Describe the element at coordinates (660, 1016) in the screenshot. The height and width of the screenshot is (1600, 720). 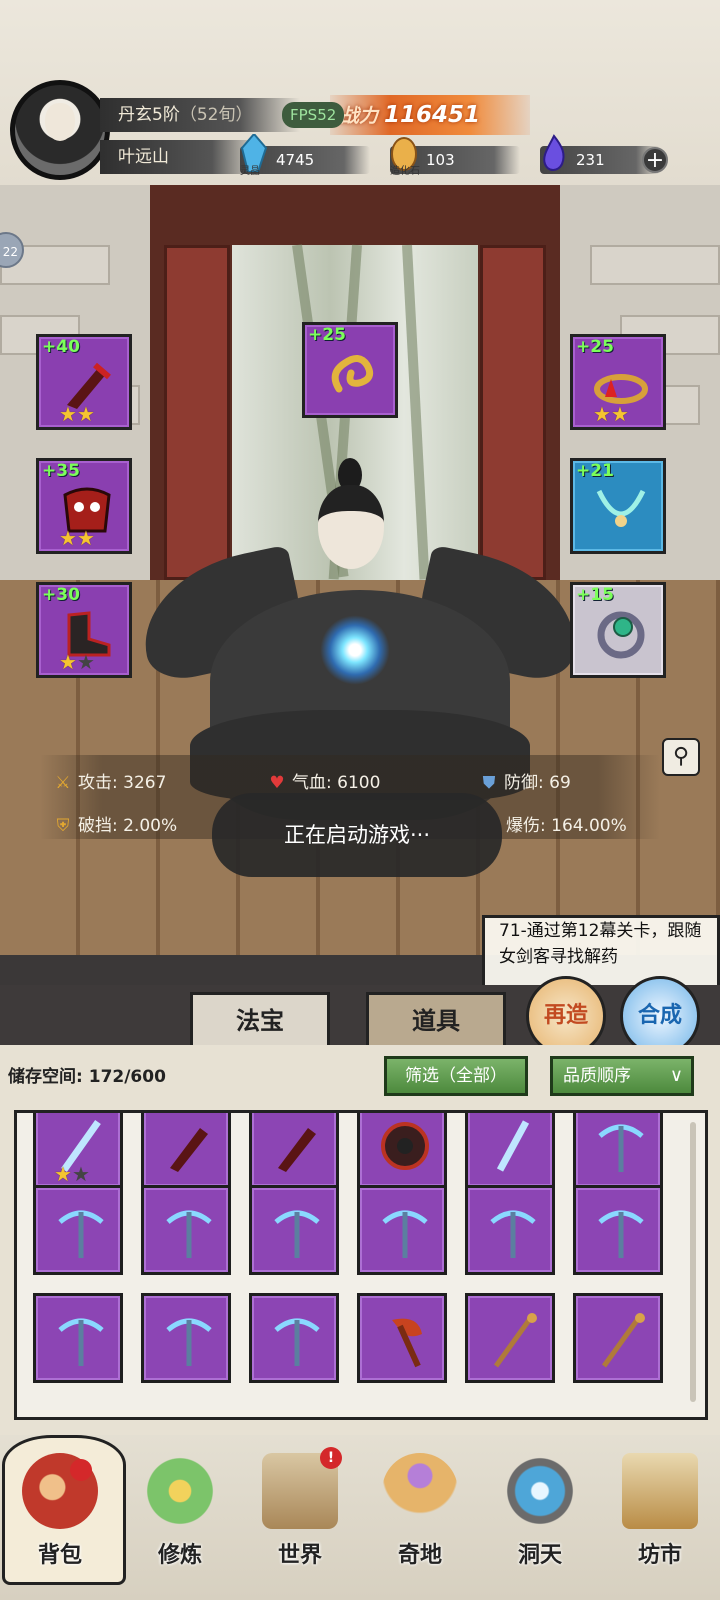
I see `combine-button: 合成` at that location.